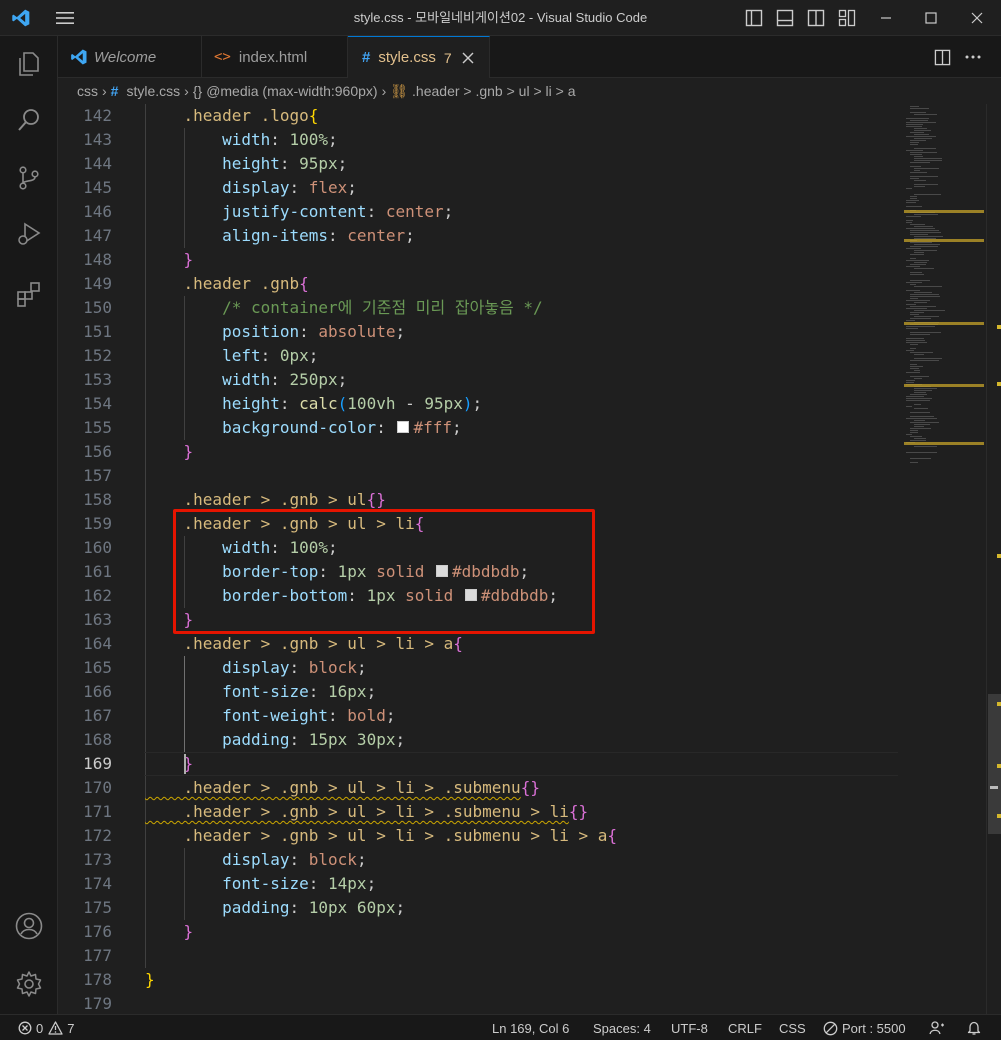  Describe the element at coordinates (29, 120) in the screenshot. I see `search-icon` at that location.